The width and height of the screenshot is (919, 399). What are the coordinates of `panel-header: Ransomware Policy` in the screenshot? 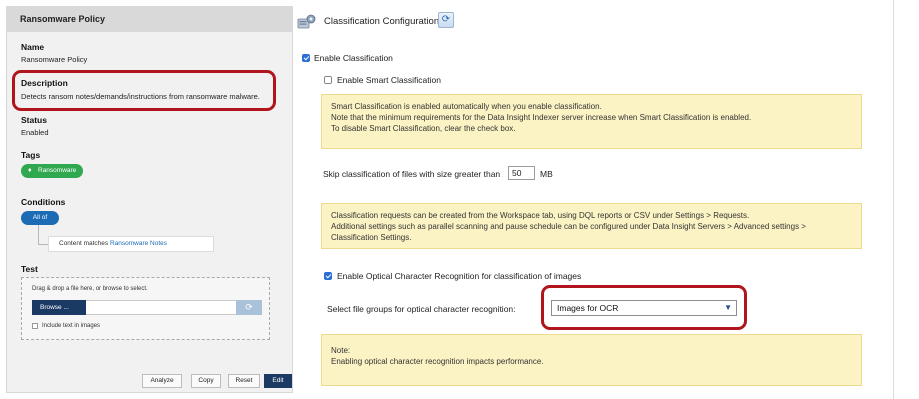 It's located at (149, 19).